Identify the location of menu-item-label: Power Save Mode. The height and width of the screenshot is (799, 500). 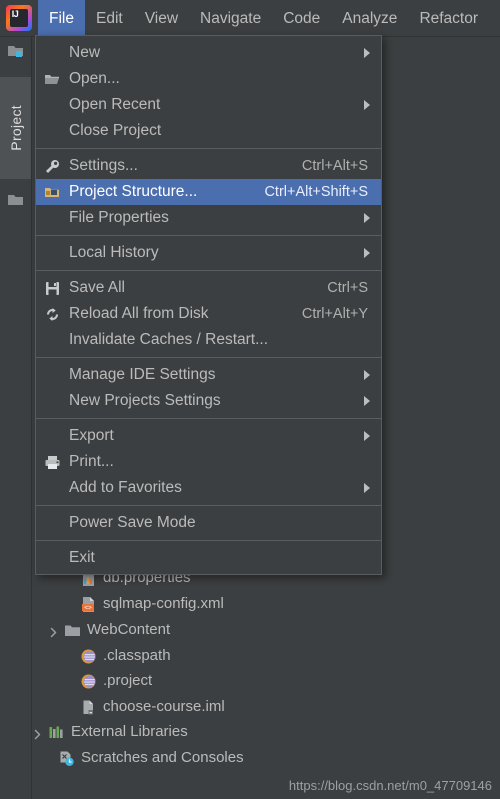
(132, 522).